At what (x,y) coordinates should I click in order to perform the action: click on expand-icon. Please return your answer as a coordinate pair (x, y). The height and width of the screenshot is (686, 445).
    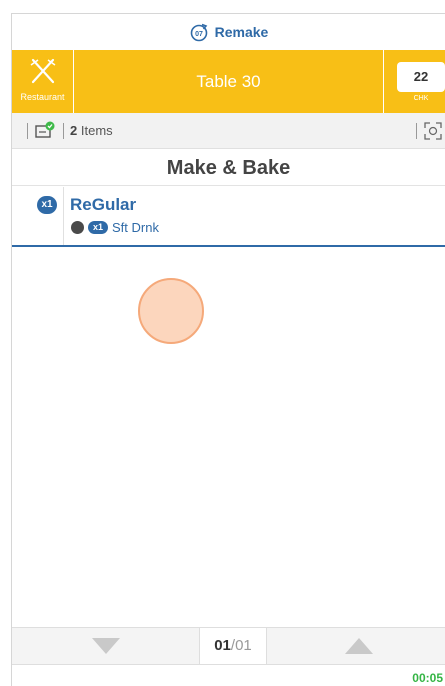
    Looking at the image, I should click on (433, 131).